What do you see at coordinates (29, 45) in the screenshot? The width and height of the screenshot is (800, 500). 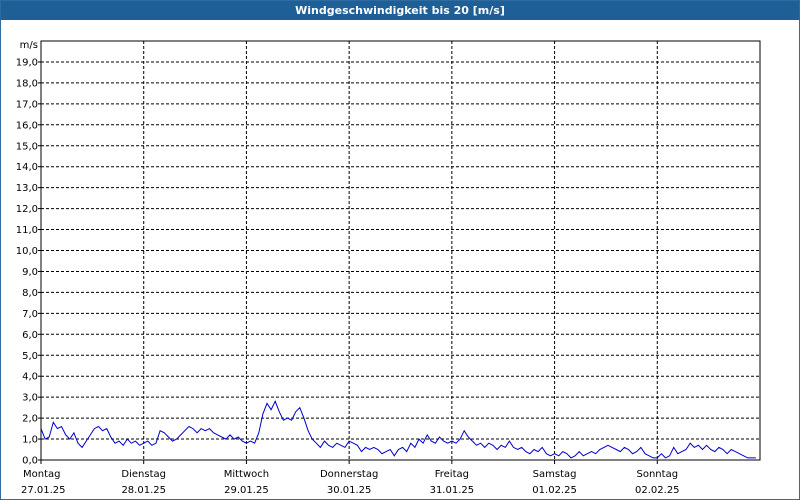 I see `y-axis-label: m/s` at bounding box center [29, 45].